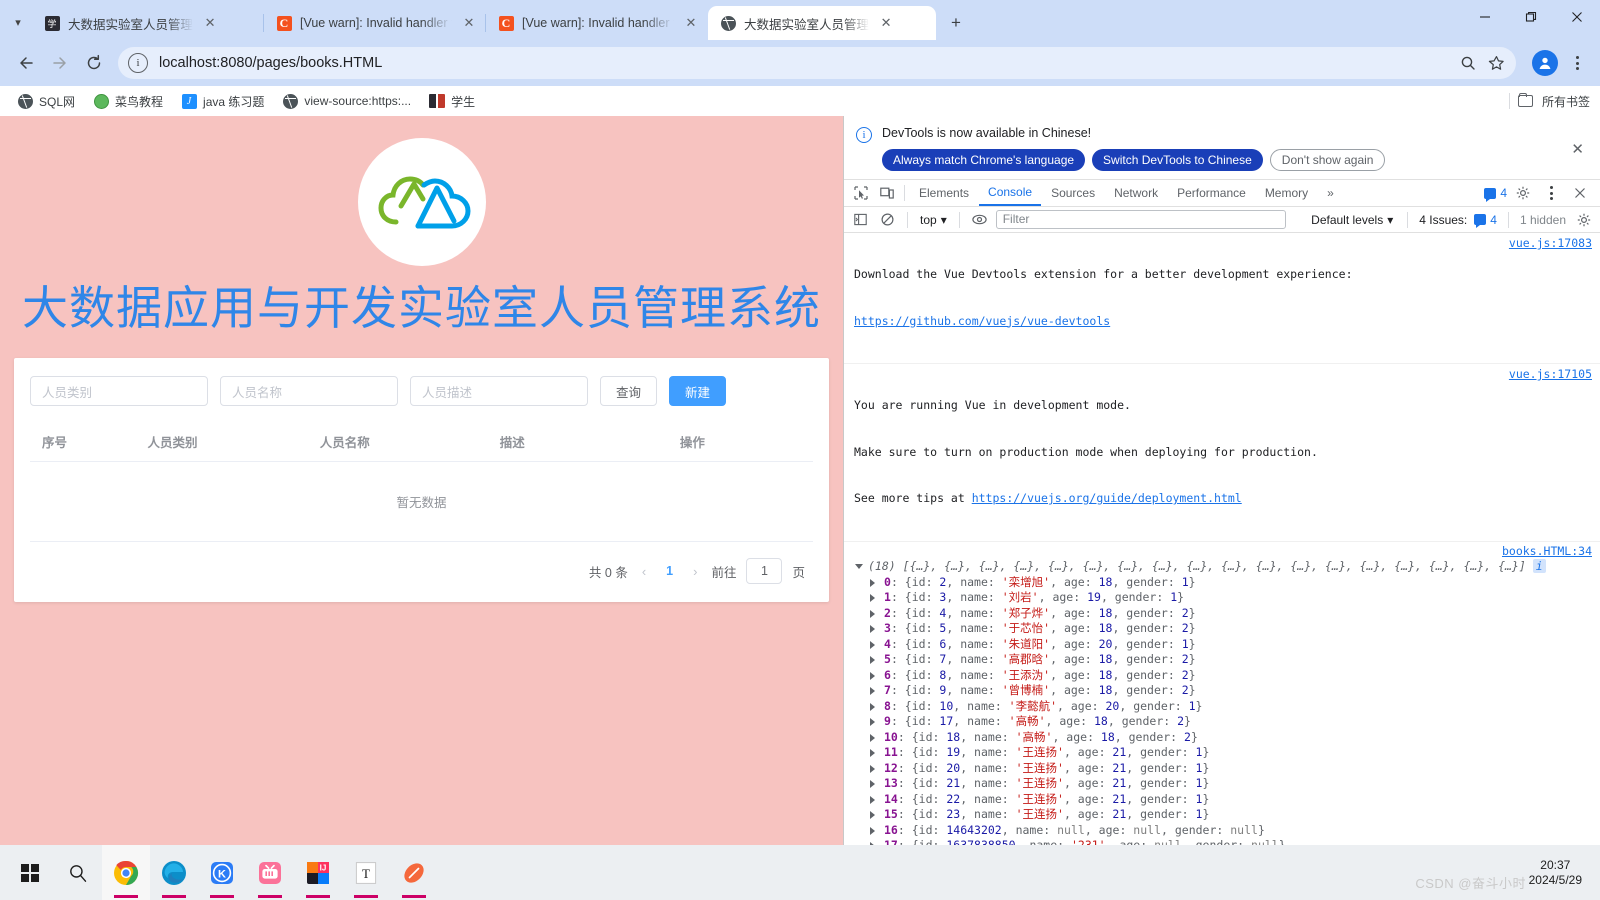 This screenshot has width=1600, height=900. What do you see at coordinates (980, 220) in the screenshot?
I see `live-expression-icon` at bounding box center [980, 220].